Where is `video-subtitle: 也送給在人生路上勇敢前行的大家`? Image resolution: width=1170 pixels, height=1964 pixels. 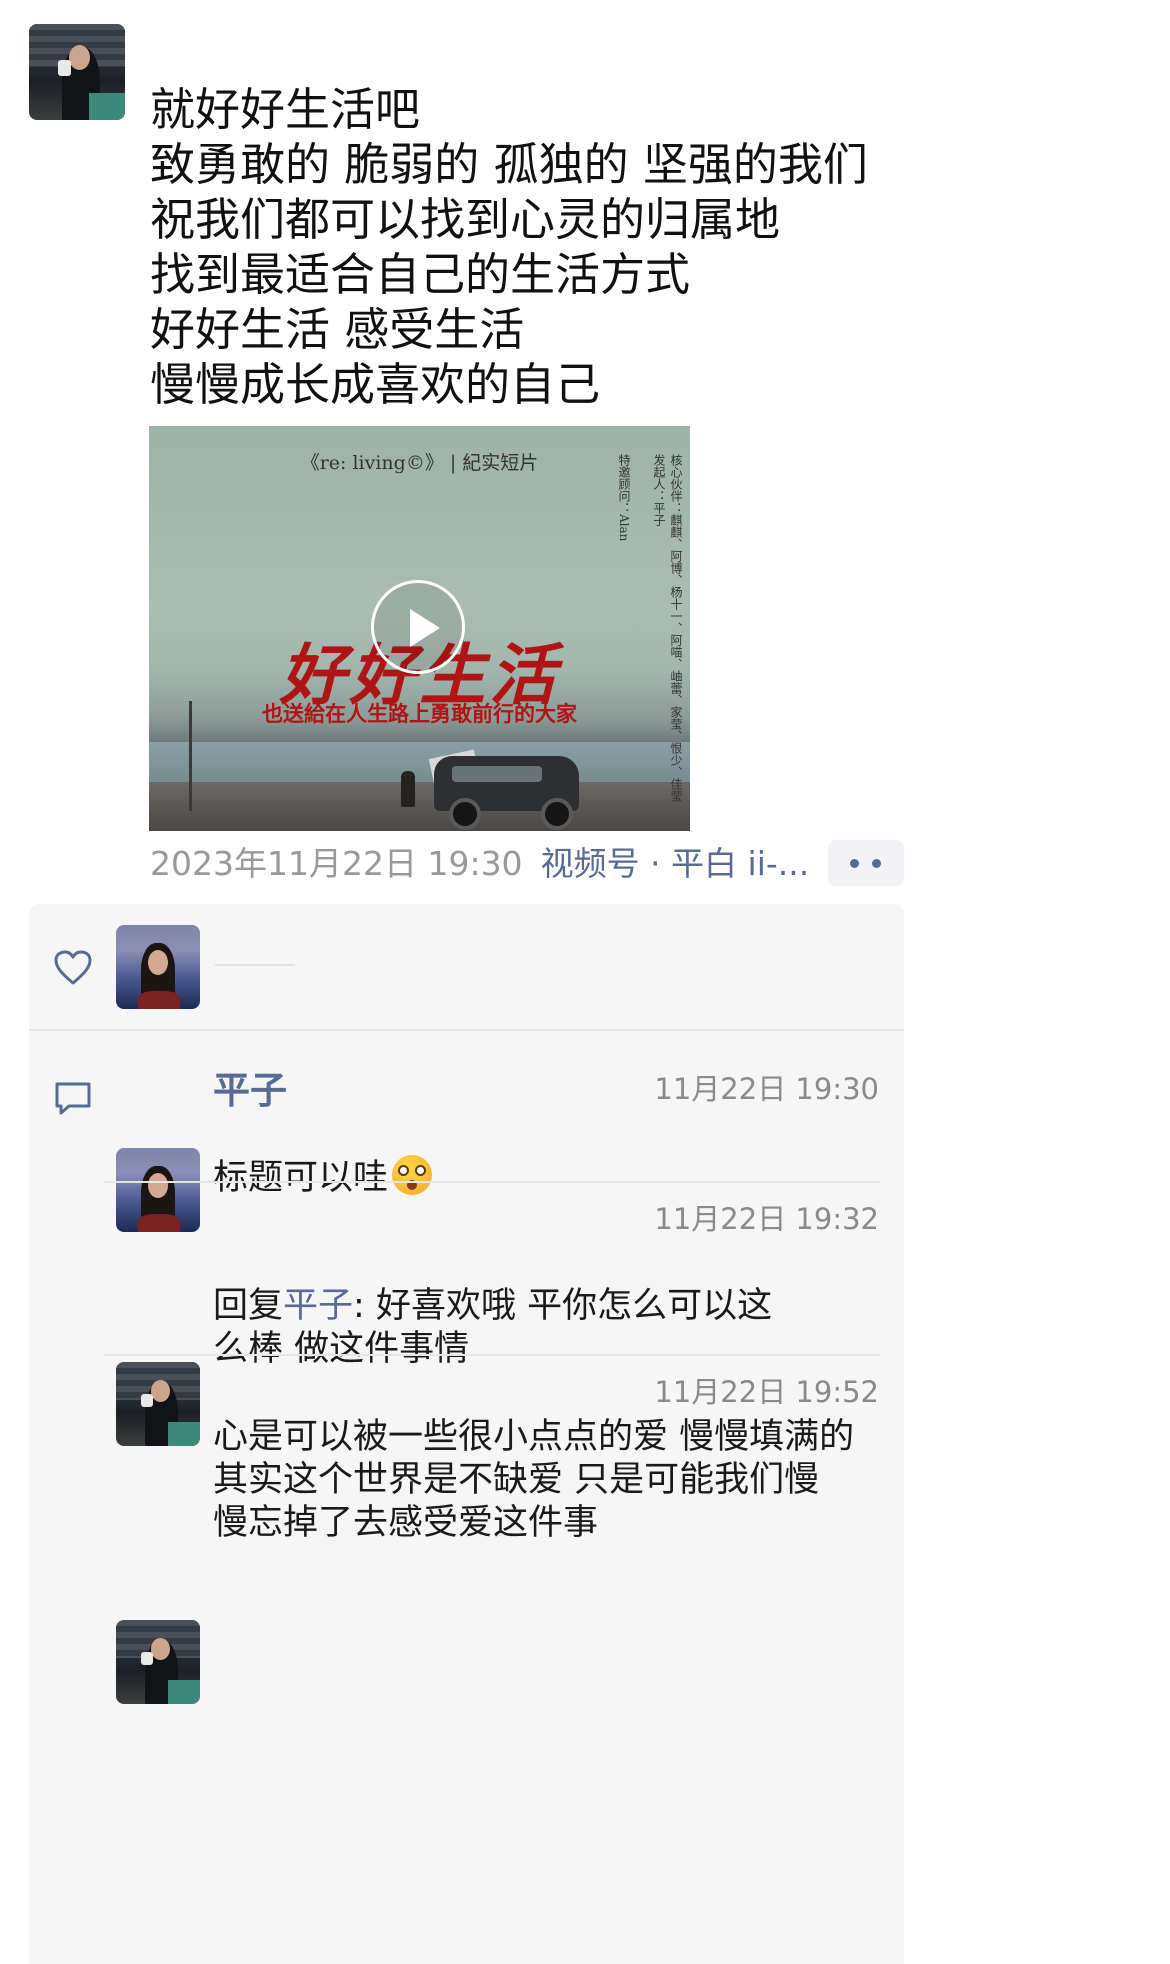
video-subtitle: 也送給在人生路上勇敢前行的大家 is located at coordinates (419, 713).